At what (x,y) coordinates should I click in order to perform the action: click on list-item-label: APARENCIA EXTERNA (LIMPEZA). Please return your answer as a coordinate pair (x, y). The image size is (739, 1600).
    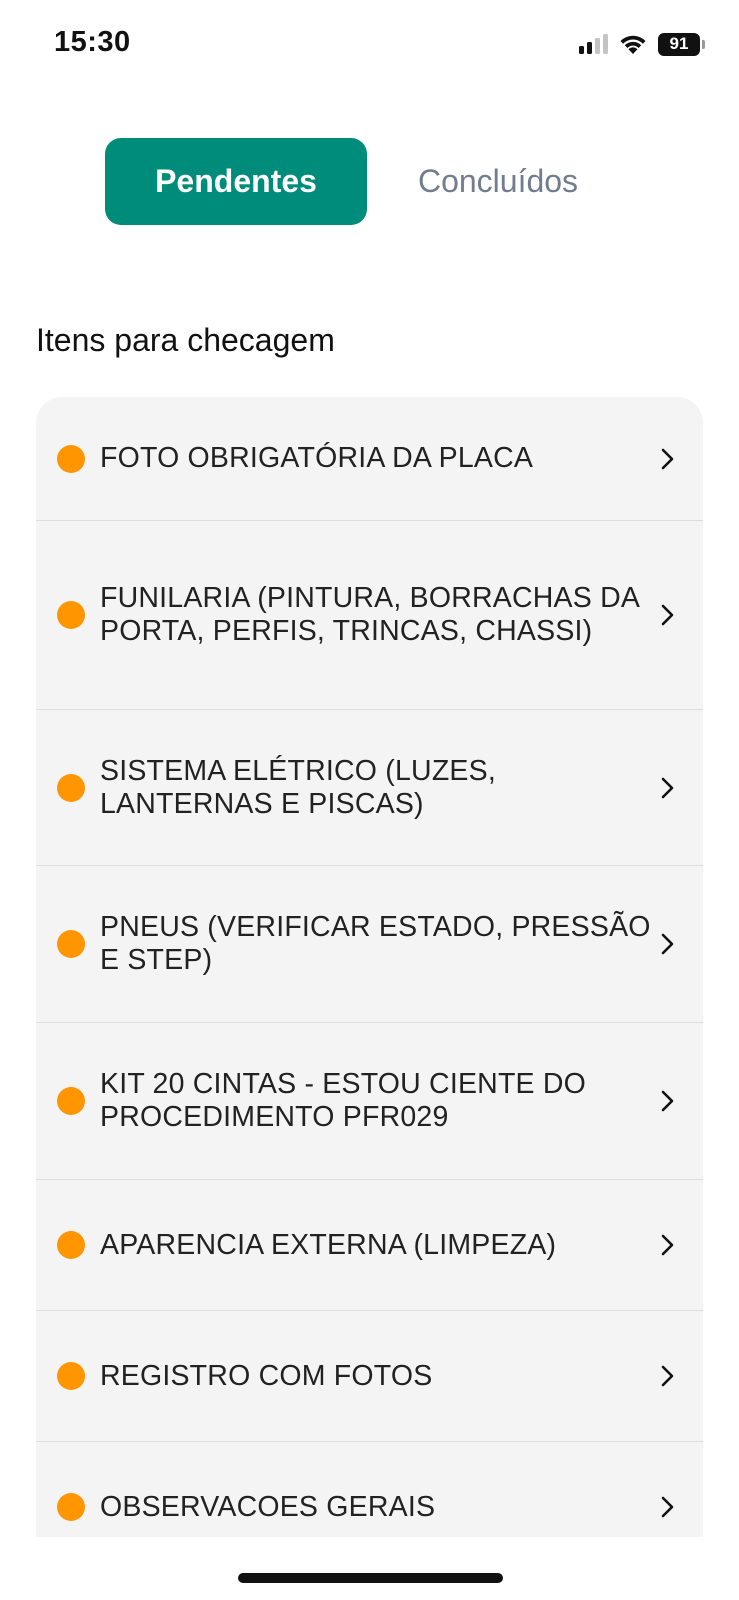
    Looking at the image, I should click on (328, 1244).